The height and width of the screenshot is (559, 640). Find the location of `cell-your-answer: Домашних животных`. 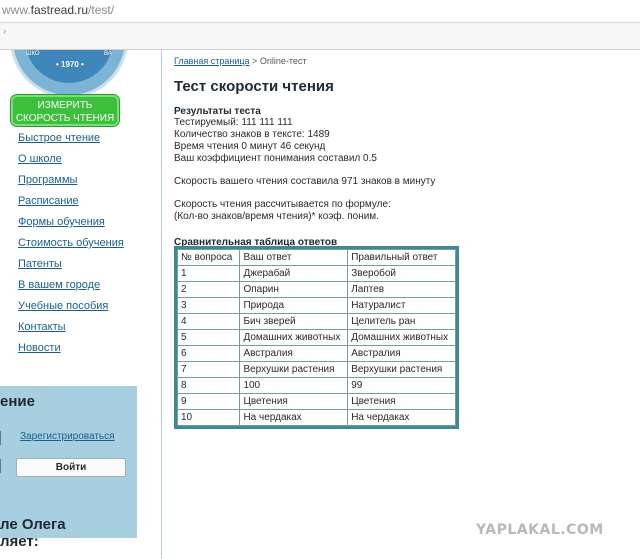

cell-your-answer: Домашних животных is located at coordinates (294, 337).